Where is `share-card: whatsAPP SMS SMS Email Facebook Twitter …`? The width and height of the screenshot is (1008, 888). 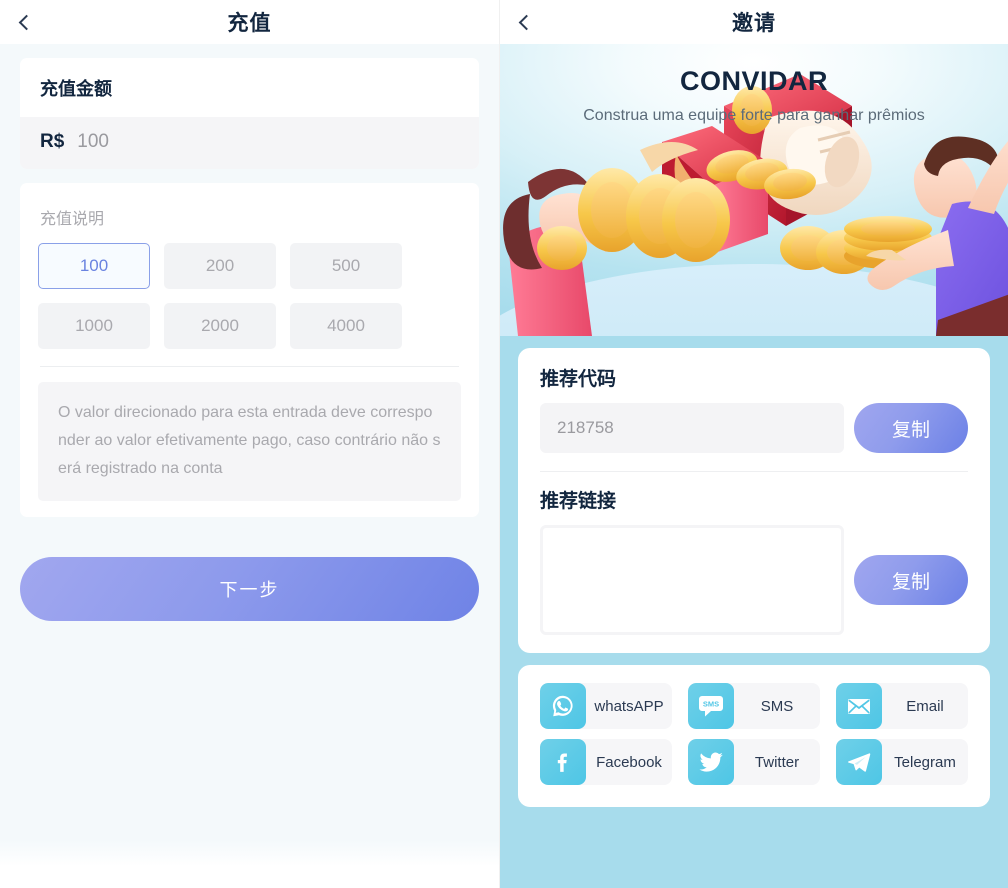 share-card: whatsAPP SMS SMS Email Facebook Twitter … is located at coordinates (754, 736).